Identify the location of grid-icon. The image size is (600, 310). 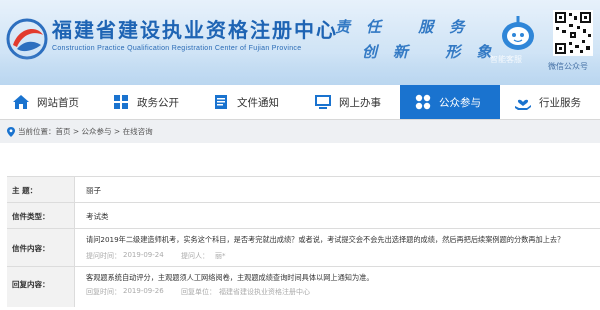
(121, 102).